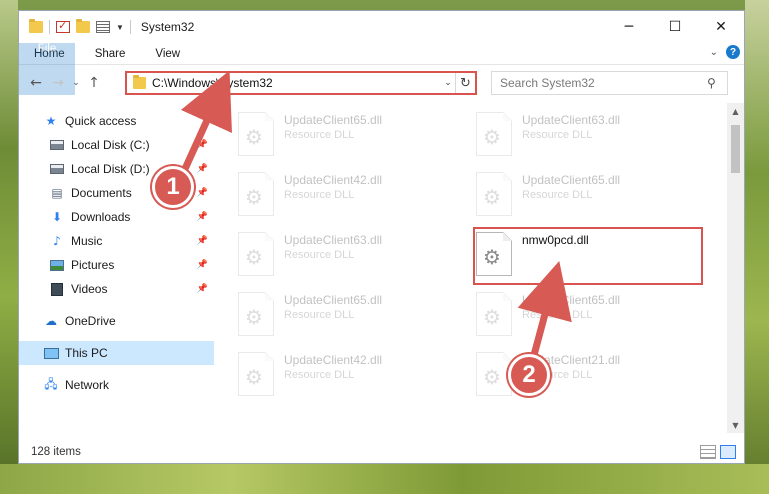  What do you see at coordinates (116, 353) in the screenshot?
I see `sidebar-item-this-pc: This PC` at bounding box center [116, 353].